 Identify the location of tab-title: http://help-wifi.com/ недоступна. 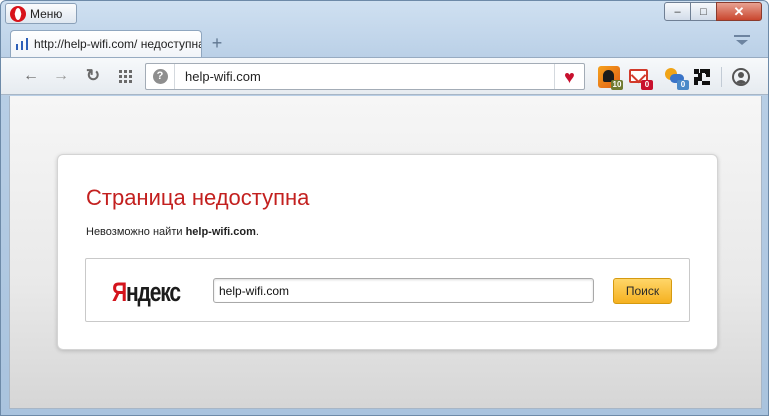
(117, 44).